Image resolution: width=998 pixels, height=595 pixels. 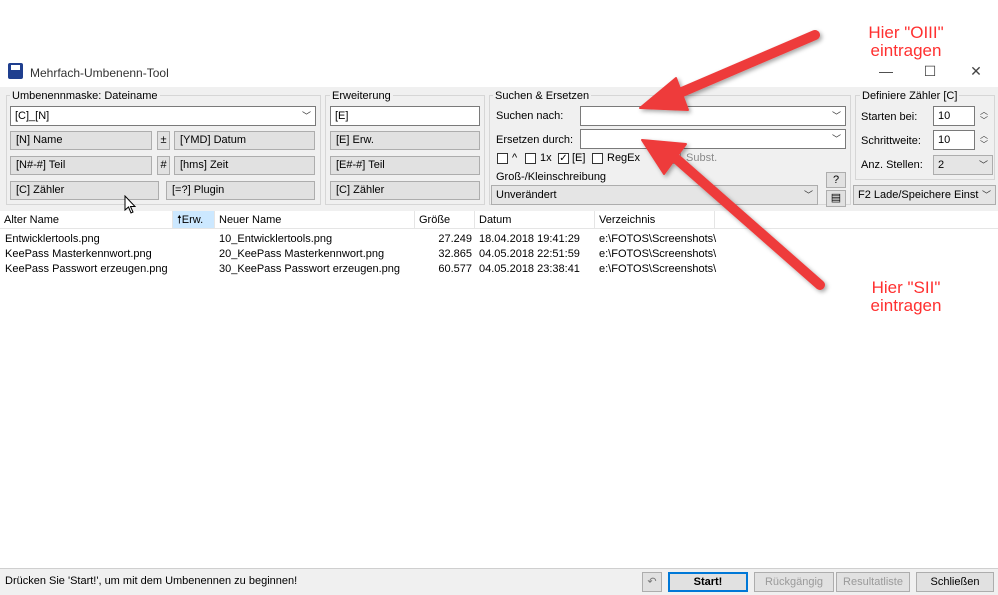 I want to click on redo-button: ↶, so click(x=652, y=582).